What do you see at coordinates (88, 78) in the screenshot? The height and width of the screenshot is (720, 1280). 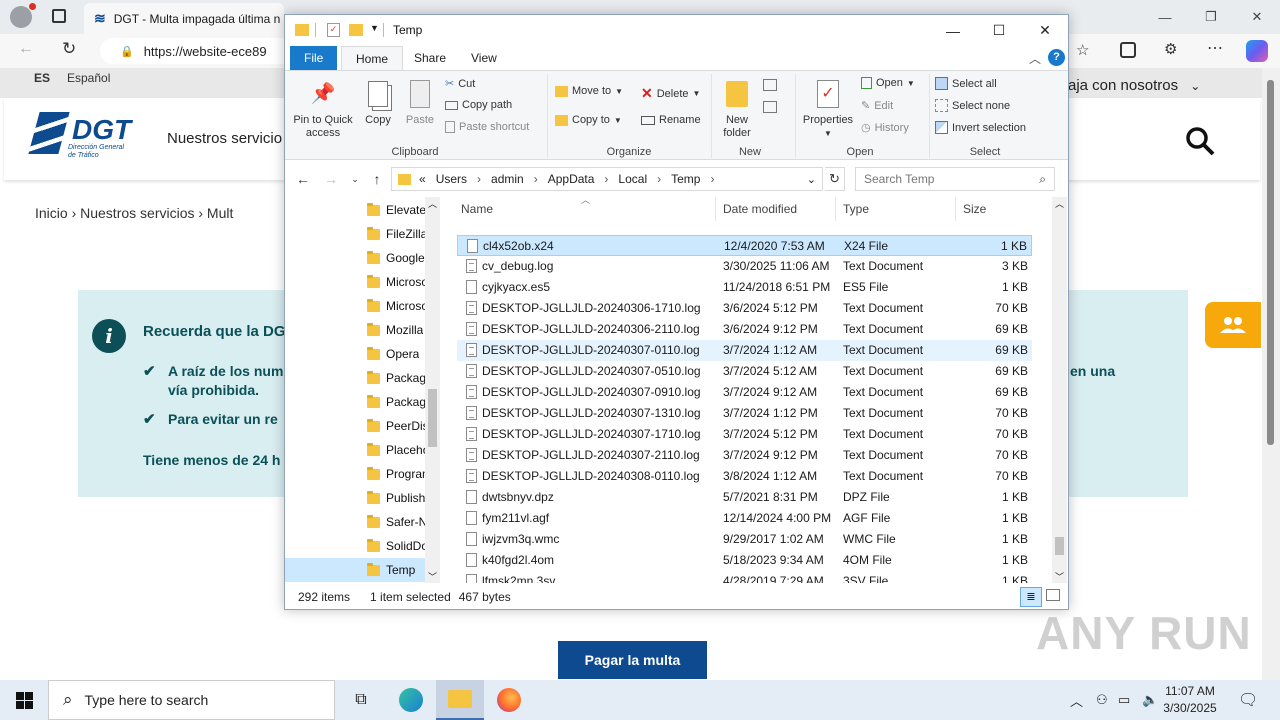 I see `lang-label: Español` at bounding box center [88, 78].